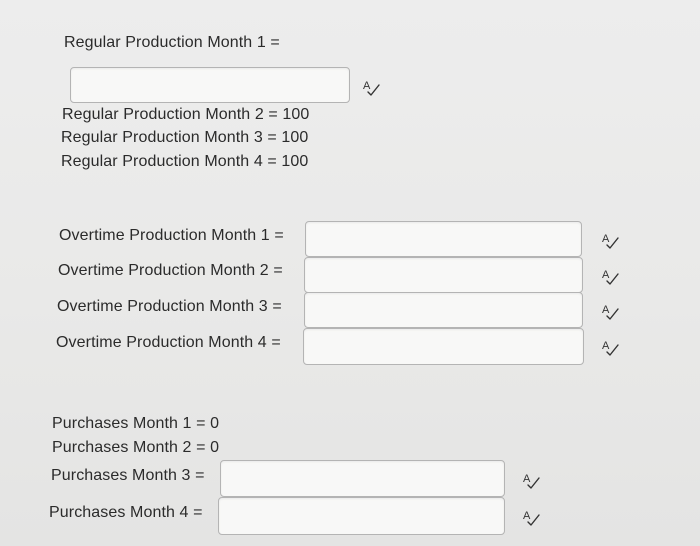 Image resolution: width=700 pixels, height=546 pixels. Describe the element at coordinates (185, 161) in the screenshot. I see `regular-production-month-4-label: Regular Production Month 4 = 100` at that location.